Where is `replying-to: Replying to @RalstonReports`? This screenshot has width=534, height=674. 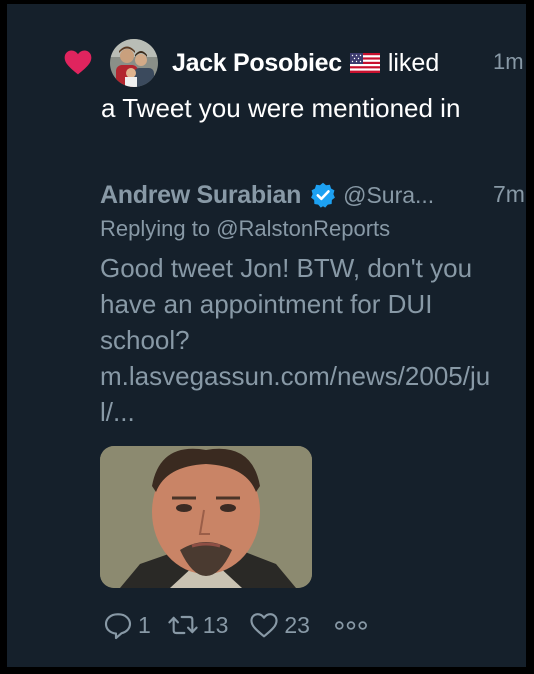 replying-to: Replying to @RalstonReports is located at coordinates (245, 229).